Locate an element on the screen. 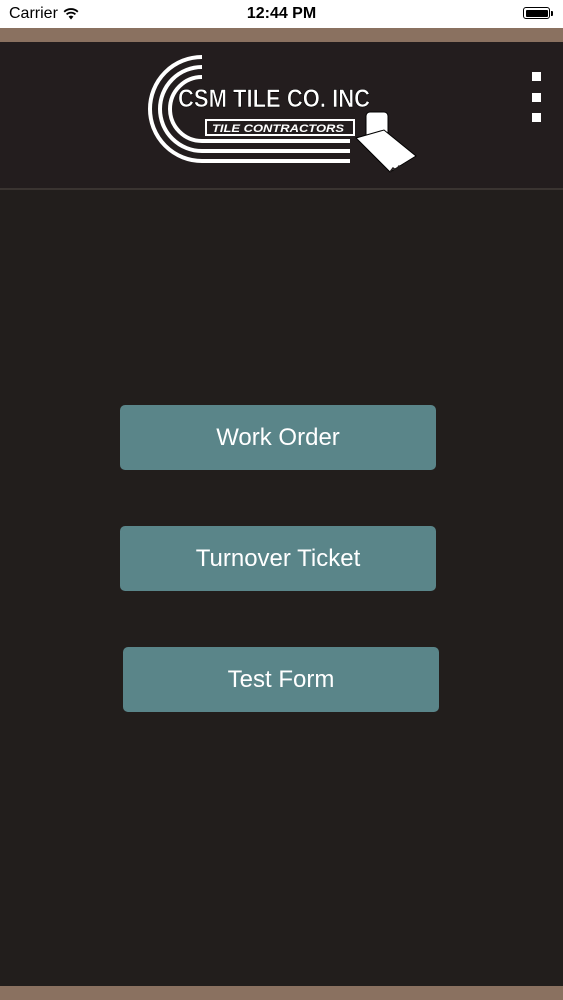 This screenshot has width=563, height=1000. top-accent-stripe is located at coordinates (281, 35).